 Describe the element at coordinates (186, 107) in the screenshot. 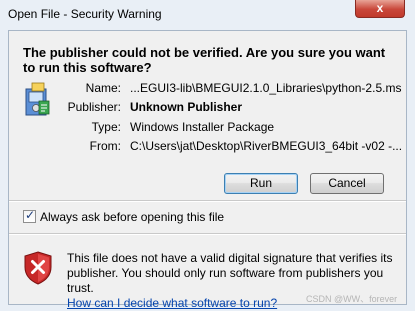

I see `publisher-value: Unknown Publisher` at that location.